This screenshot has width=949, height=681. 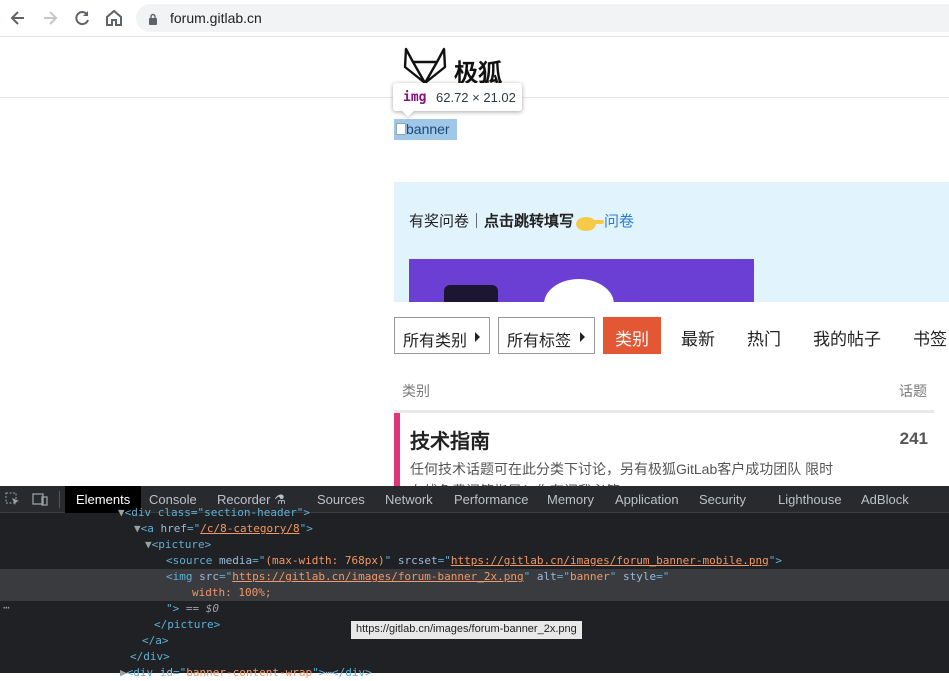 I want to click on robot-illustration, so click(x=471, y=293).